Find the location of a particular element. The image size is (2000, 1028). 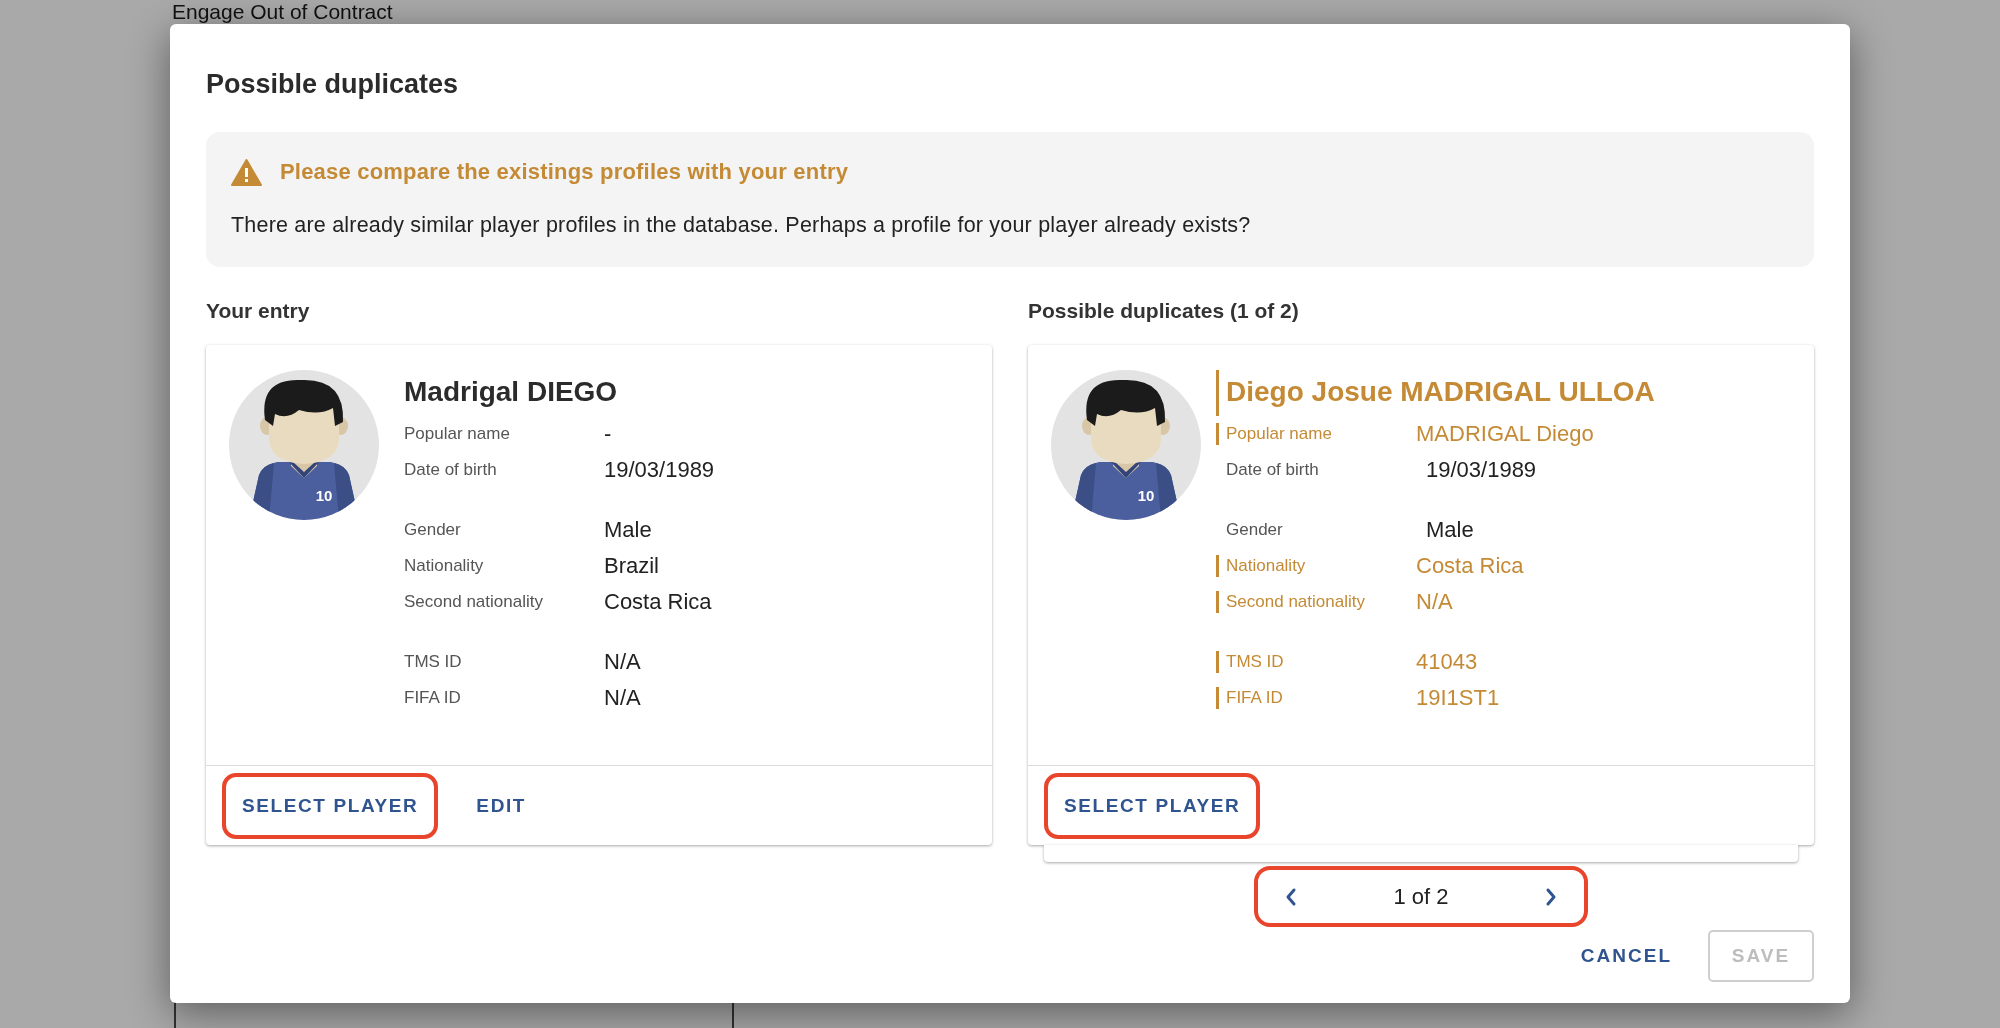

edit-button: EDIT is located at coordinates (501, 805).